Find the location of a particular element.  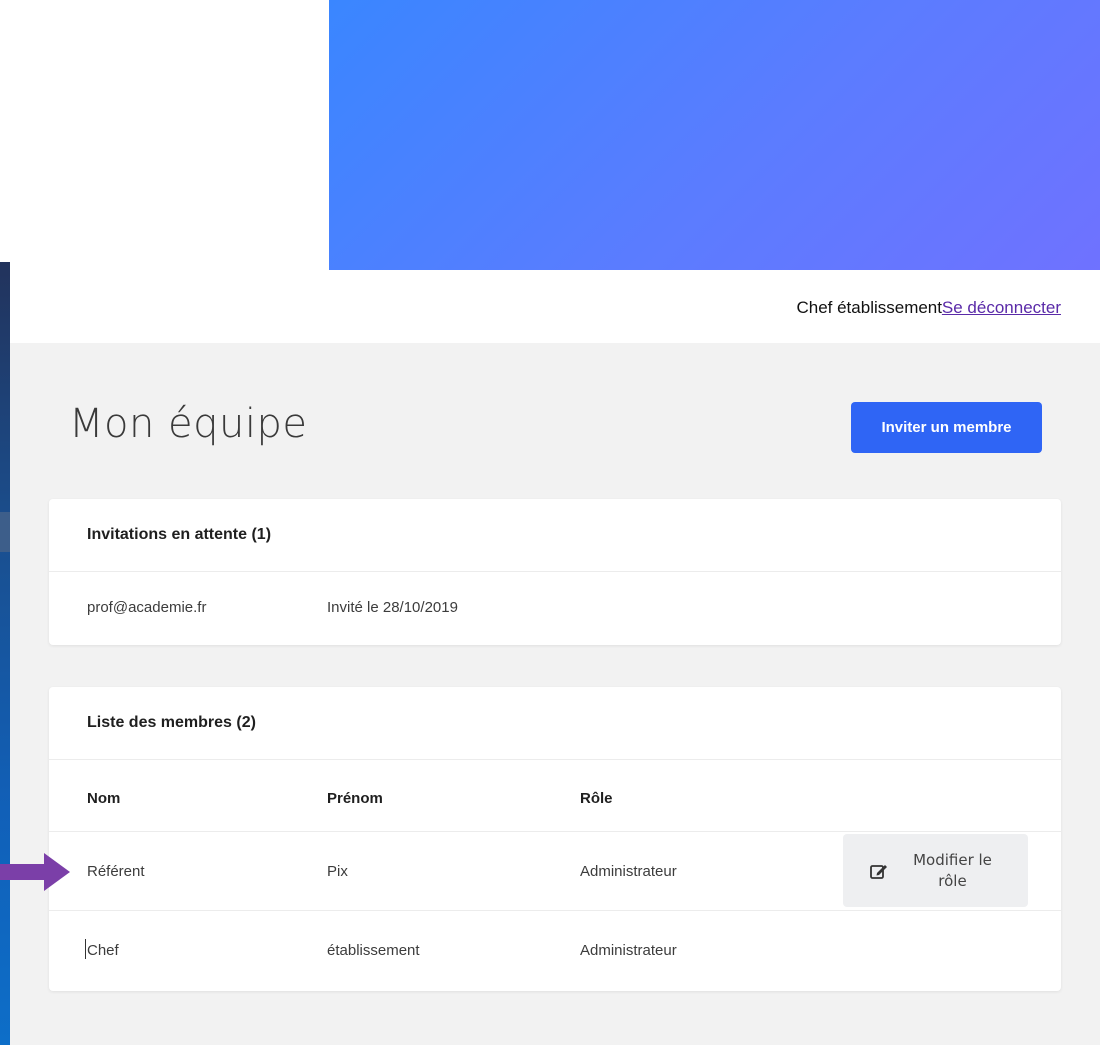

table-row: Chef établissement Administrateur is located at coordinates (555, 949).